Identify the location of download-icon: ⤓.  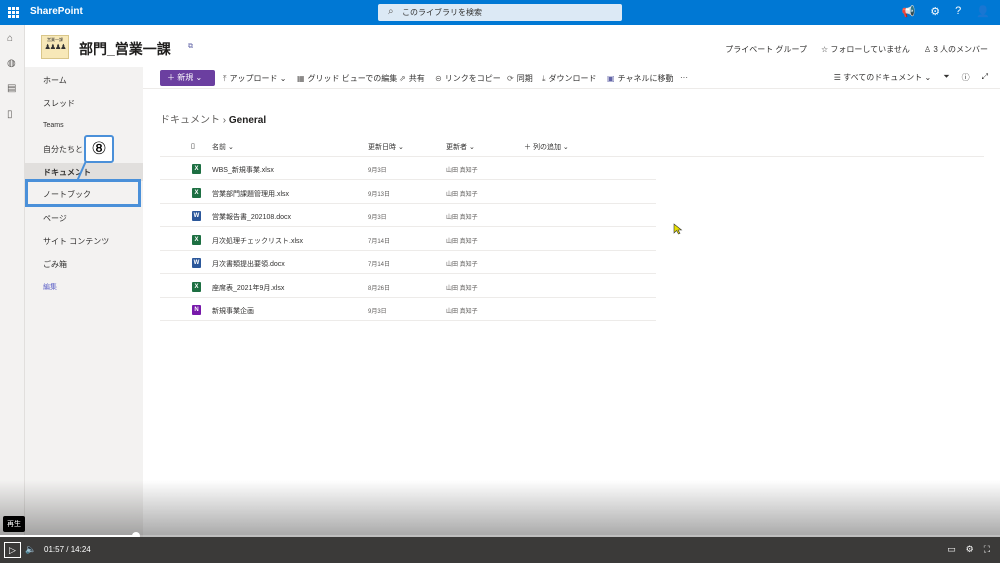
(544, 78).